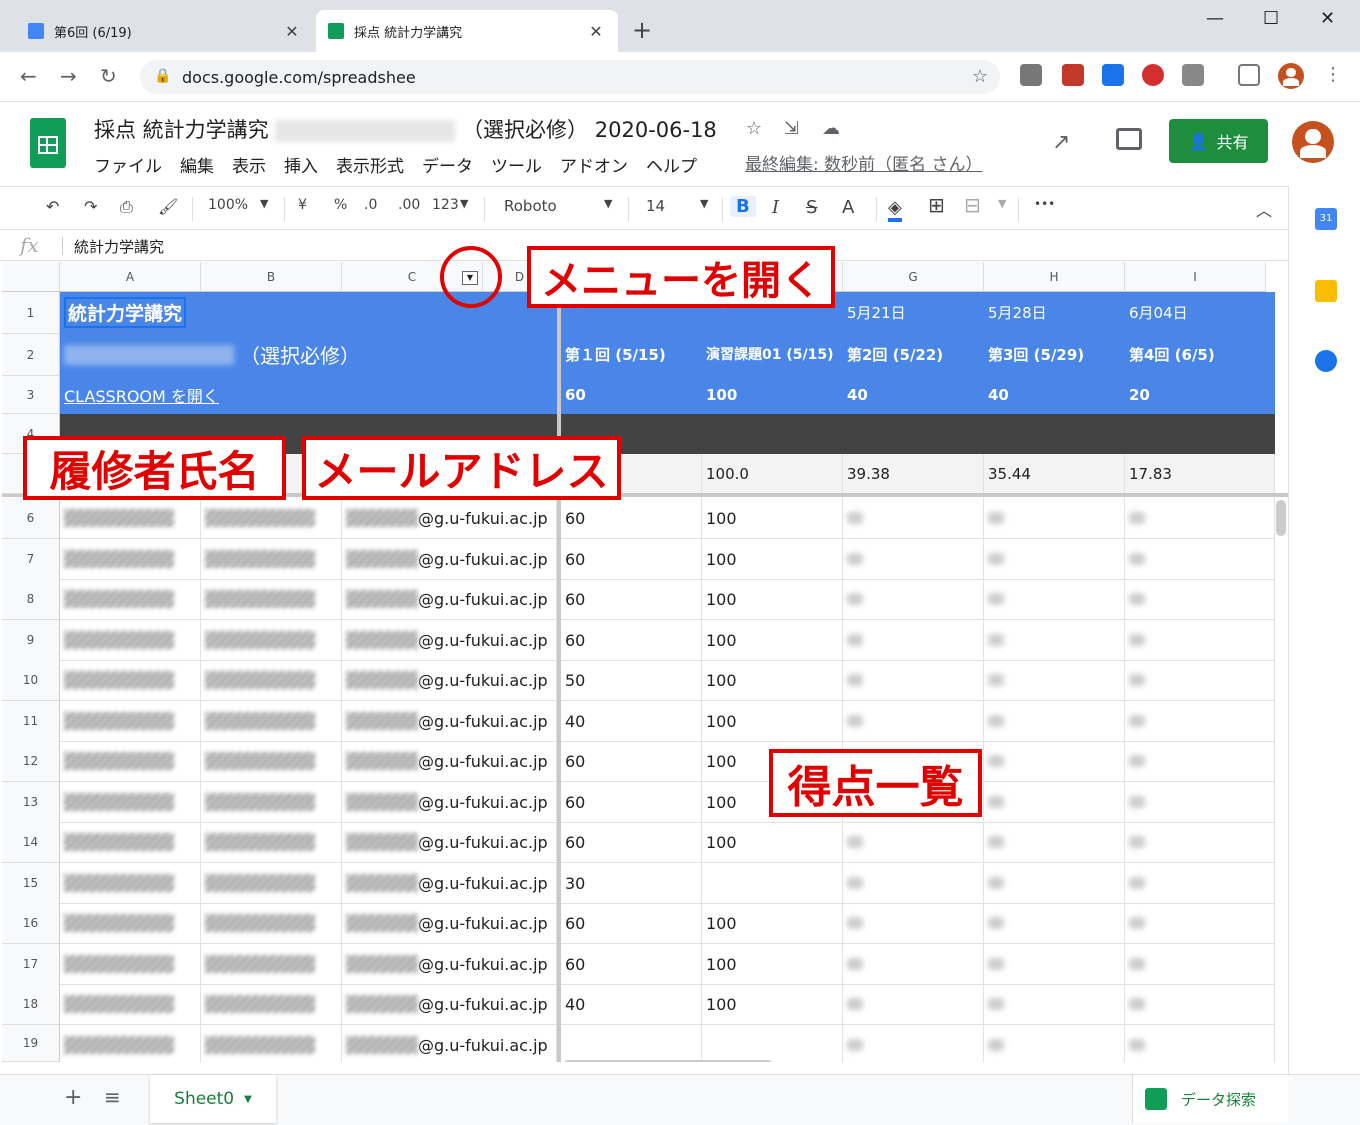  I want to click on paint-format-icon: 🖌, so click(168, 206).